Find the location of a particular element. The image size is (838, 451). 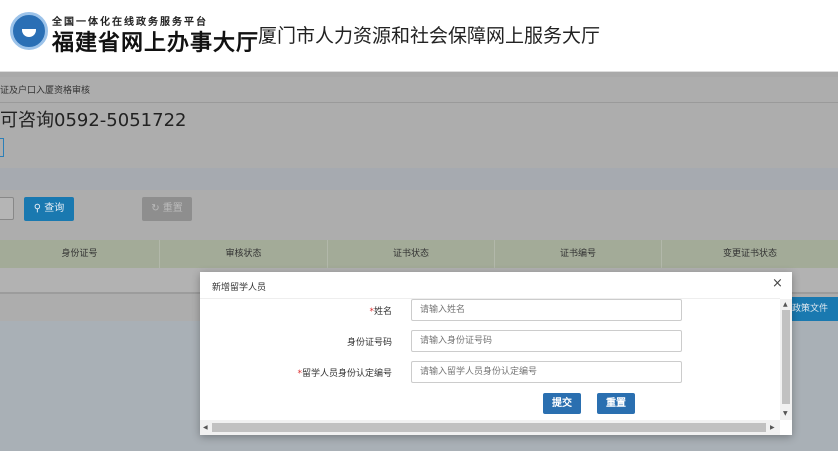

reset-form-button: 重置 is located at coordinates (616, 403).